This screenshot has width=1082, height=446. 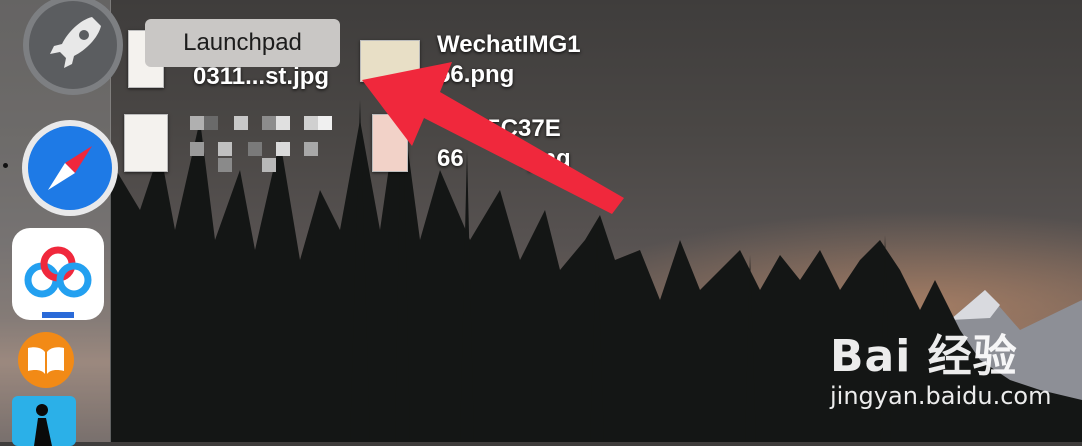 What do you see at coordinates (924, 356) in the screenshot?
I see `watermark-brand: Bai 经验` at bounding box center [924, 356].